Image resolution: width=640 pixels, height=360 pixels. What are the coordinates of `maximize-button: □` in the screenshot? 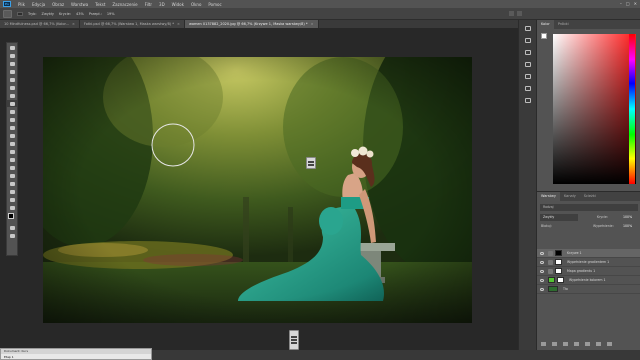 It's located at (628, 3).